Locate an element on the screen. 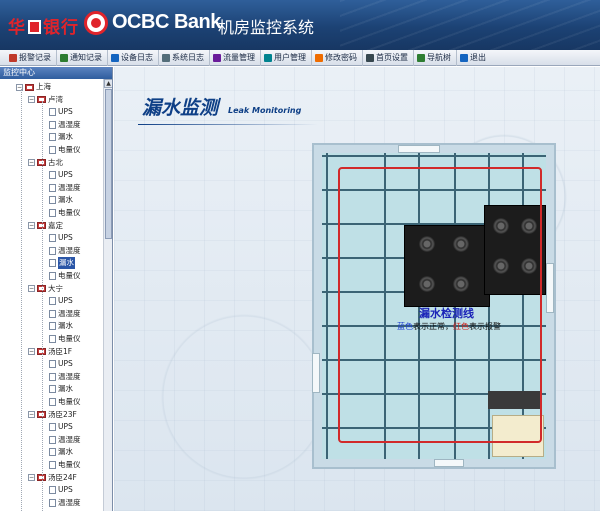 This screenshot has width=600, height=511. tree-group: − 汤臣24F is located at coordinates (52, 478).